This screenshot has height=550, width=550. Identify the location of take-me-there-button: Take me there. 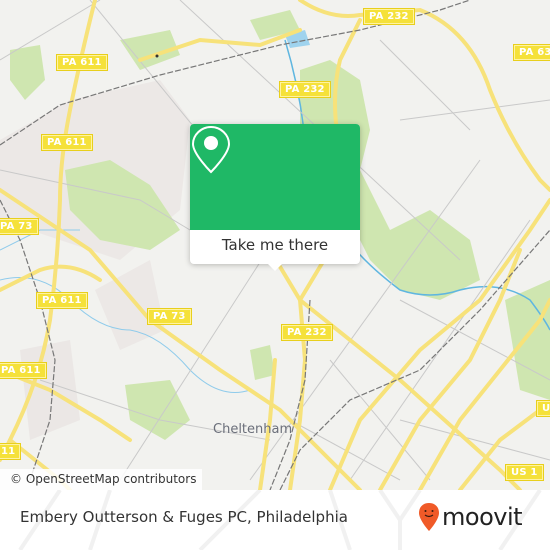
(275, 247).